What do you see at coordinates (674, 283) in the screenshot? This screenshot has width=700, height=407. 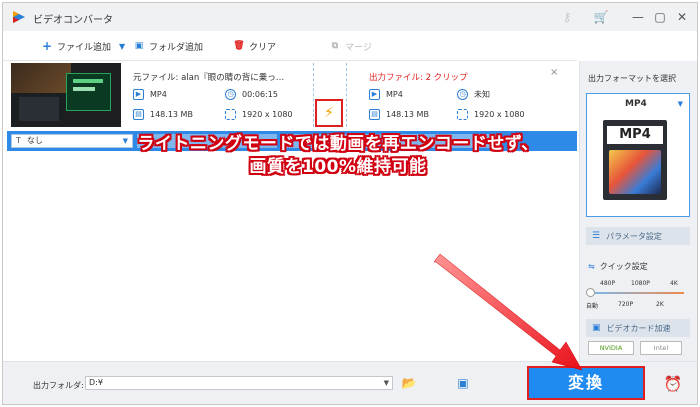 I see `tick-4k: 4K` at bounding box center [674, 283].